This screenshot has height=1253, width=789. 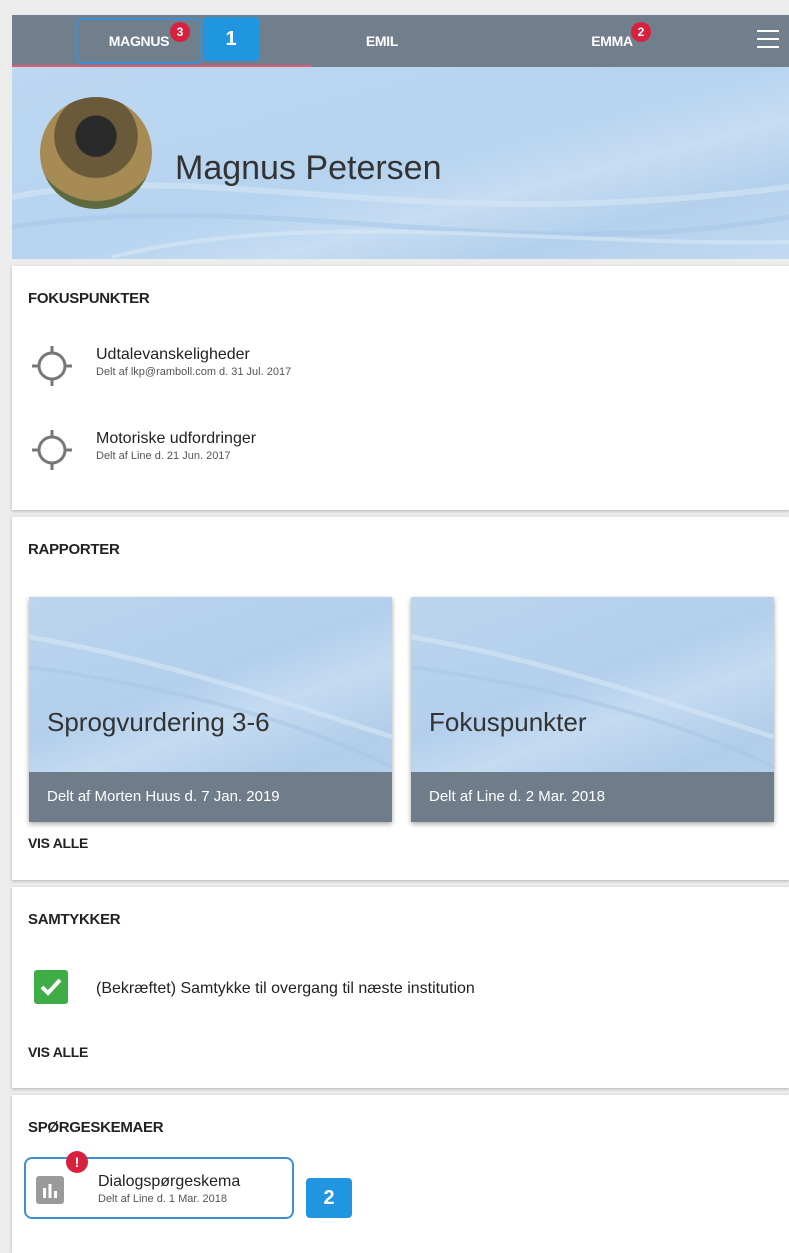 I want to click on report-title: Sprogvurdering 3-6, so click(x=158, y=722).